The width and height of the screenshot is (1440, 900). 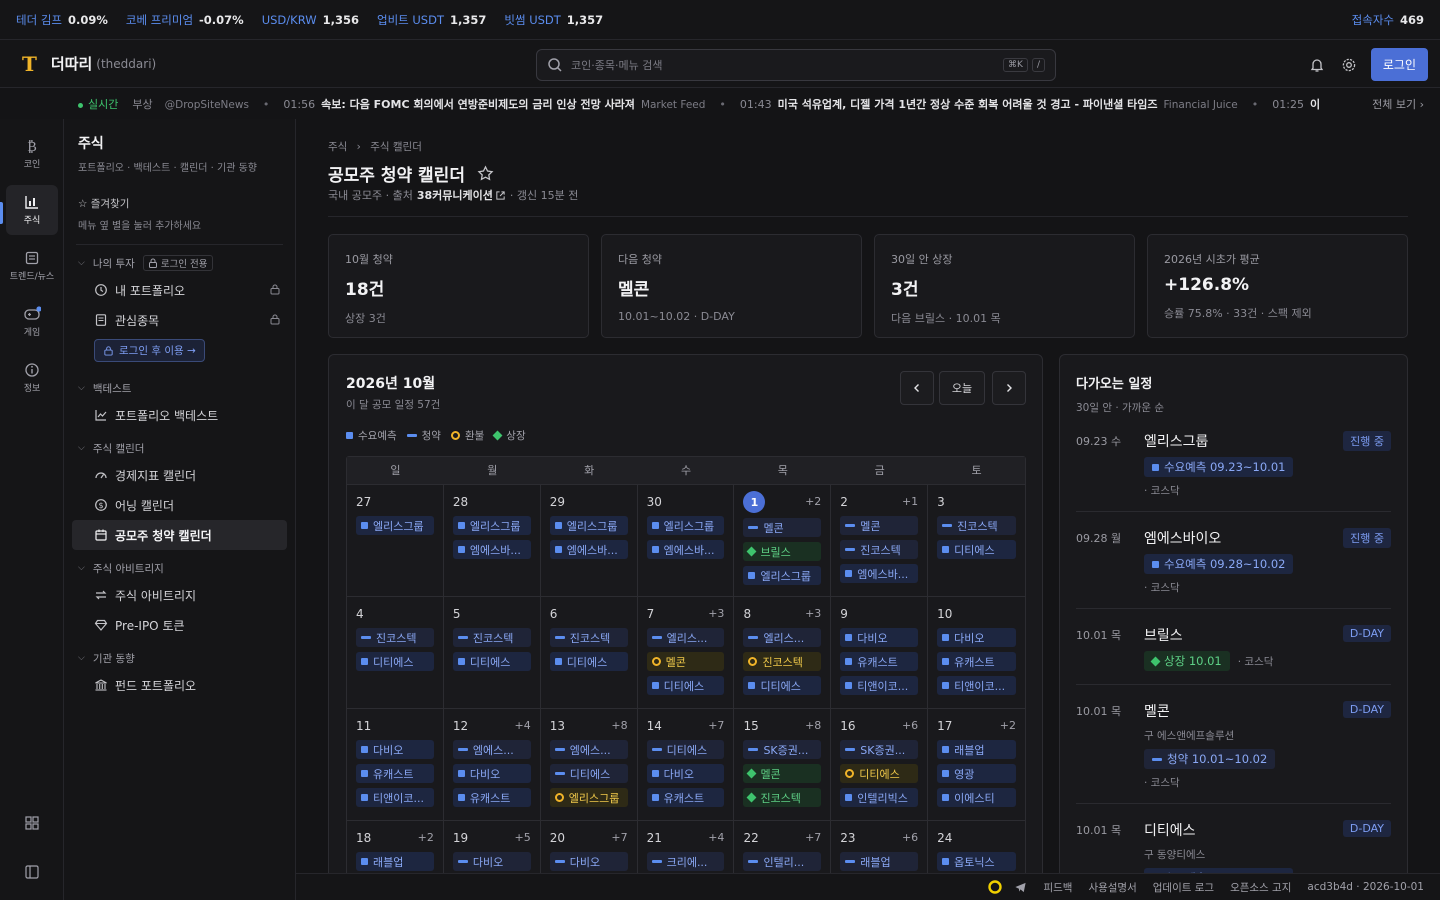 I want to click on telegram-icon, so click(x=1020, y=887).